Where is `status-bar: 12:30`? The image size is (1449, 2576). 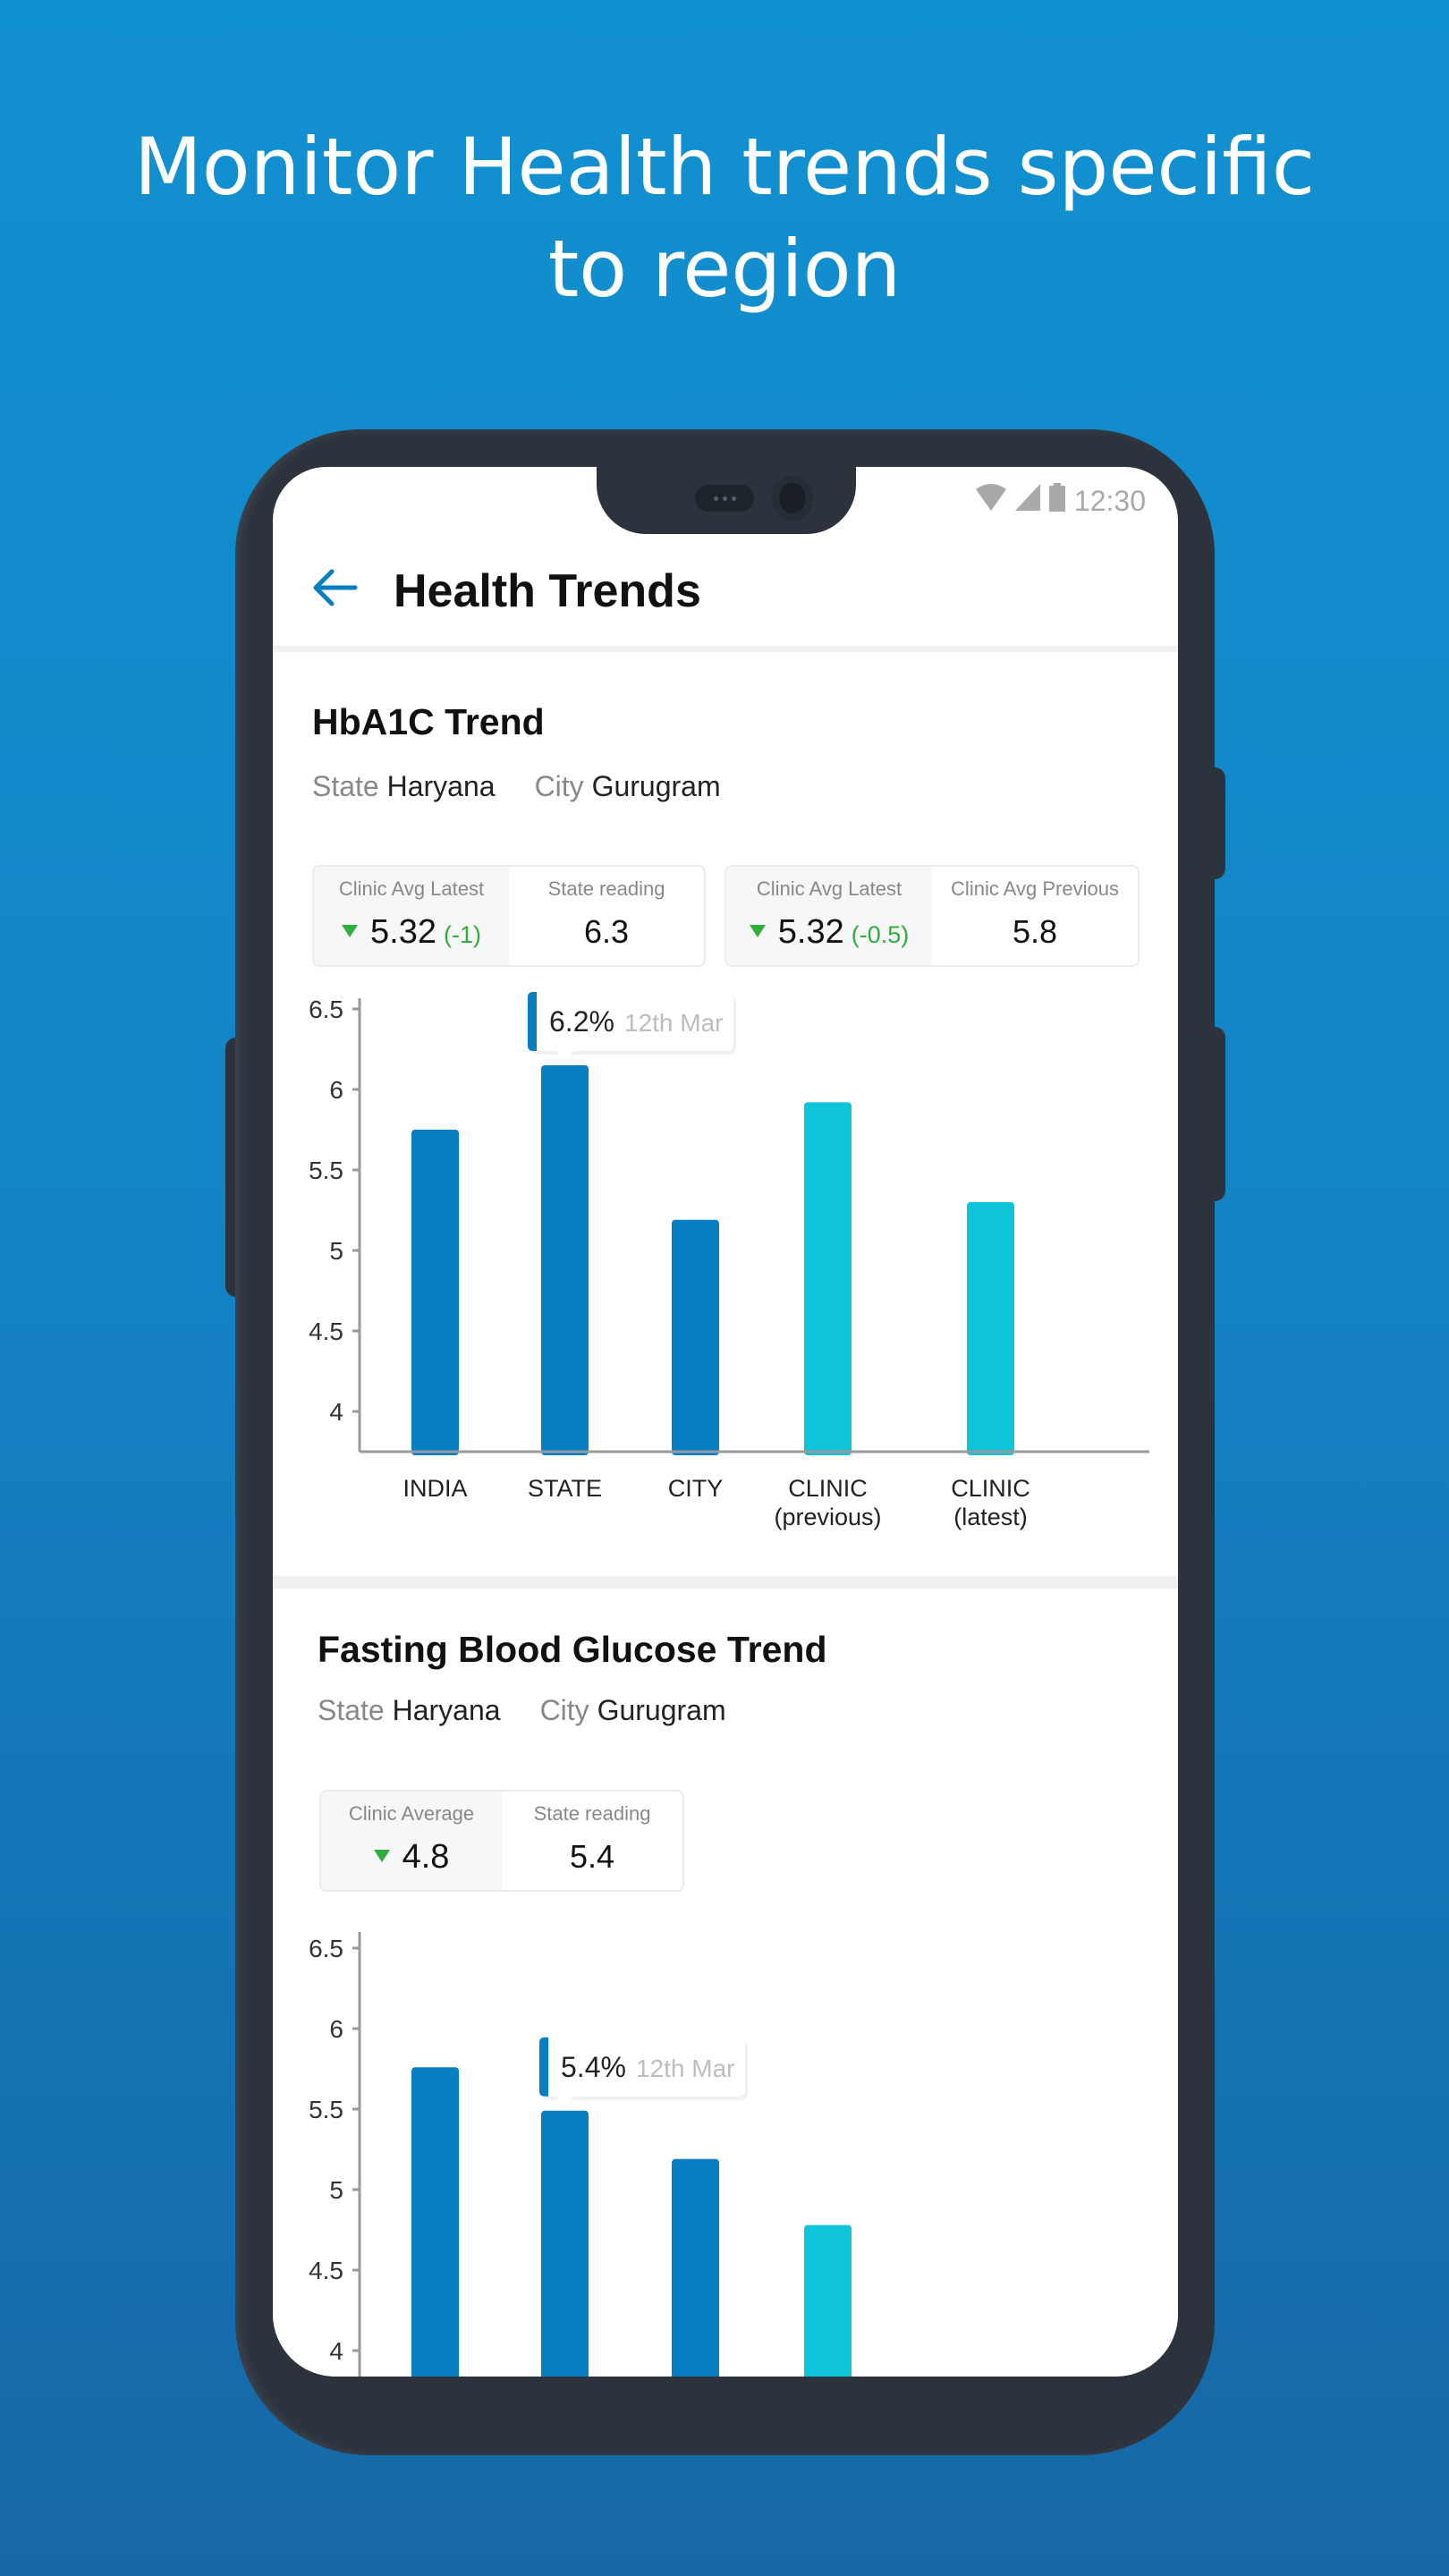
status-bar: 12:30 is located at coordinates (1060, 501).